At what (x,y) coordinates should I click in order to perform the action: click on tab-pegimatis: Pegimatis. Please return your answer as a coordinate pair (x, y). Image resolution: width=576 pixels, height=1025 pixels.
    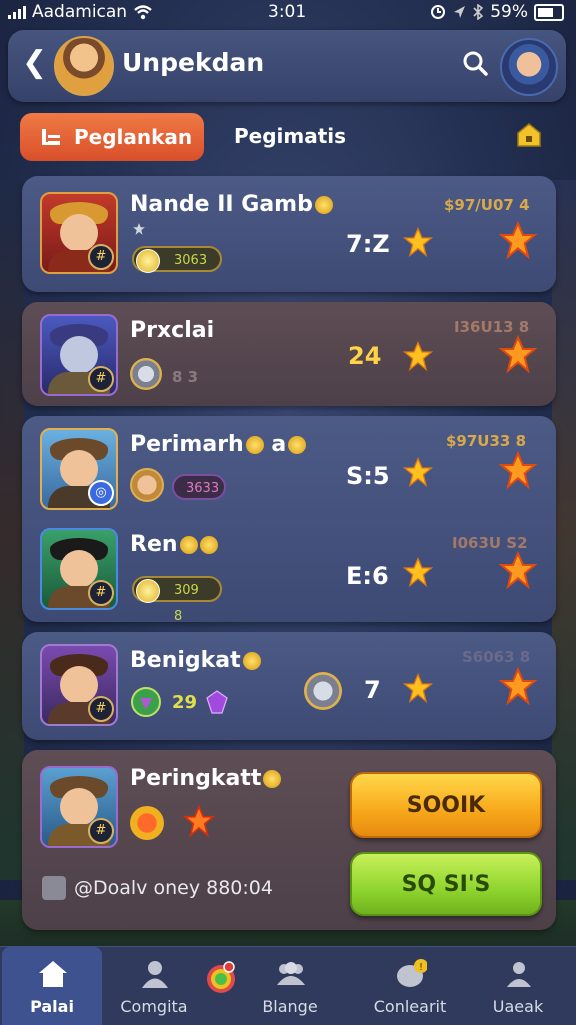
    Looking at the image, I should click on (290, 136).